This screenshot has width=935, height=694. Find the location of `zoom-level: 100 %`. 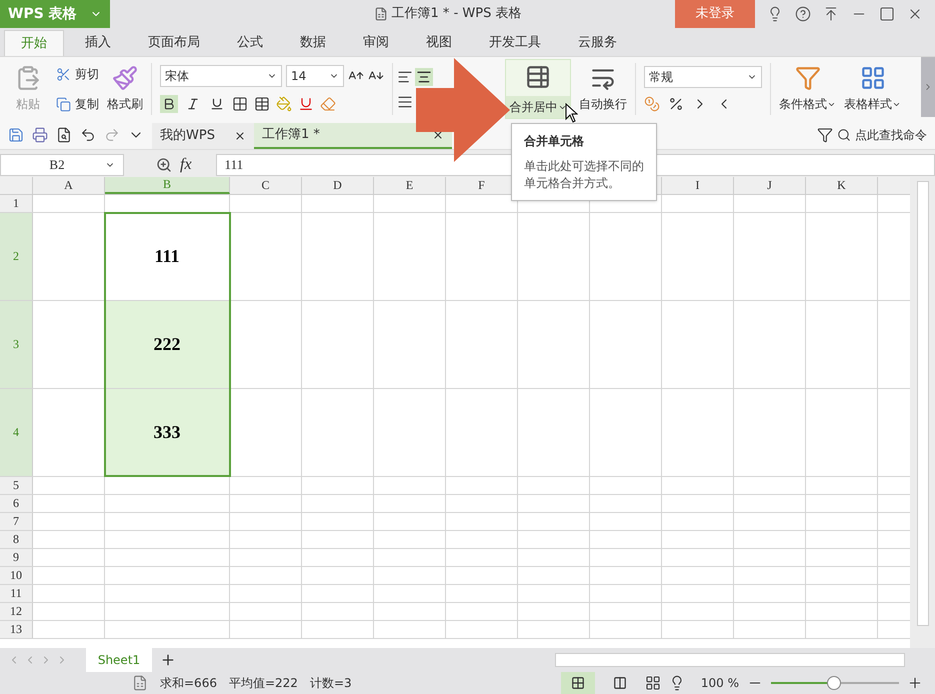

zoom-level: 100 % is located at coordinates (719, 683).